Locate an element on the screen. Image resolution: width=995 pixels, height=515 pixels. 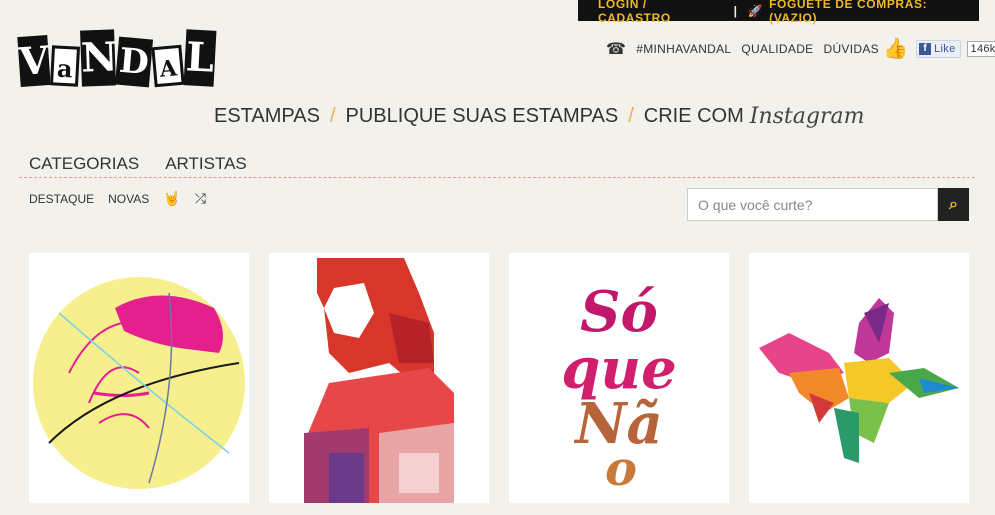
rock-hand-icon: 🤘 is located at coordinates (171, 198).